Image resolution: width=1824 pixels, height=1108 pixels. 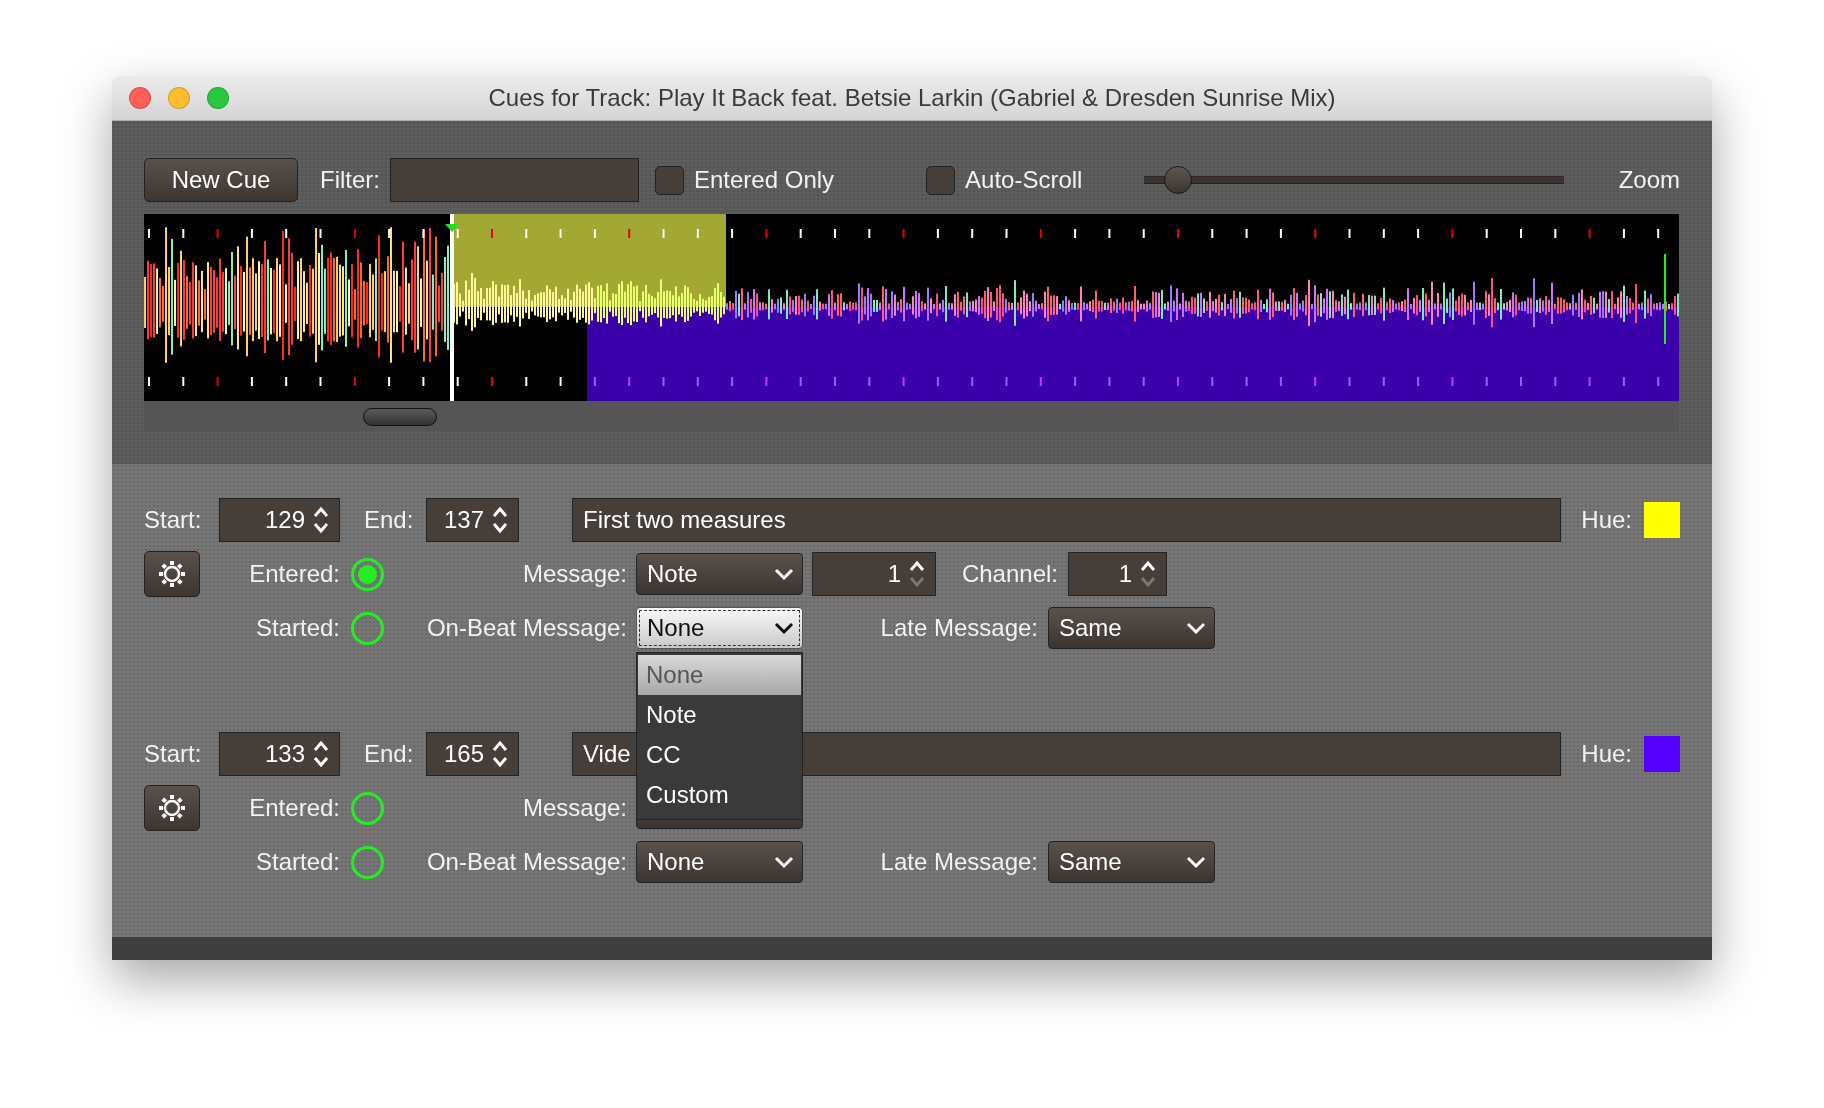 I want to click on number-spinner: 133, so click(x=279, y=754).